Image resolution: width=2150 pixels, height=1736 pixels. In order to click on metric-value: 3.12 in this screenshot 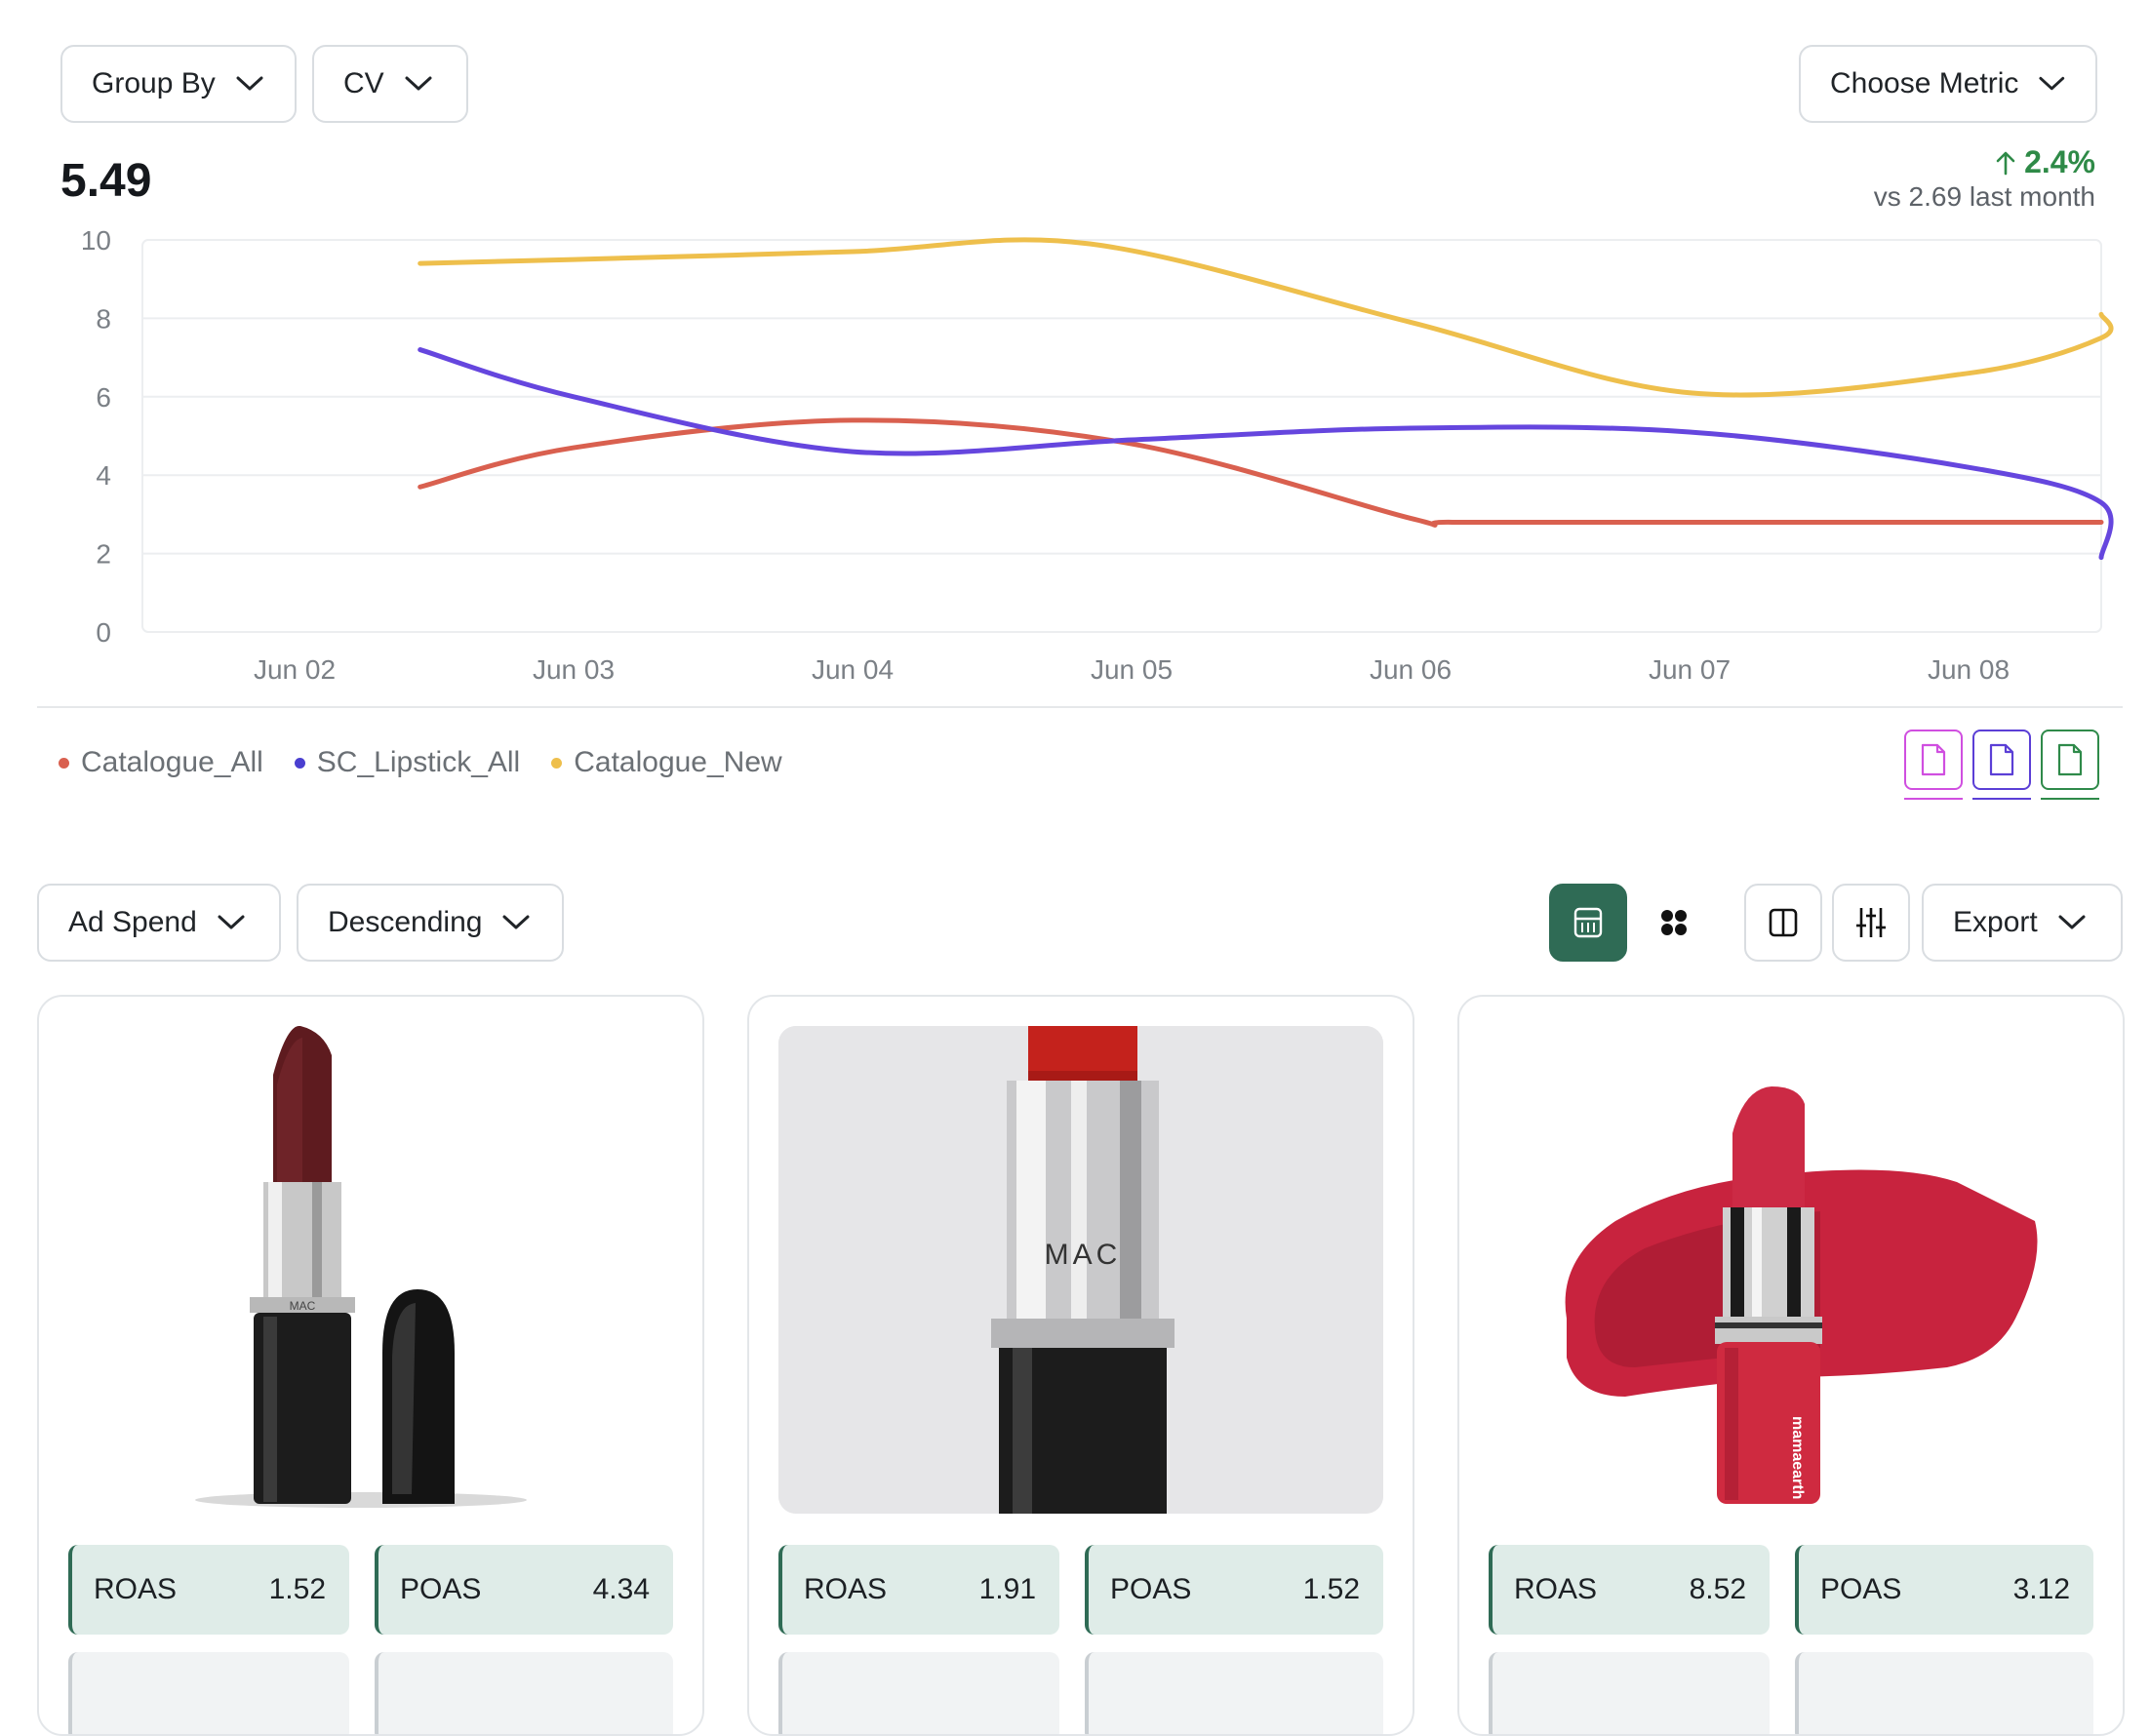, I will do `click(2041, 1589)`.